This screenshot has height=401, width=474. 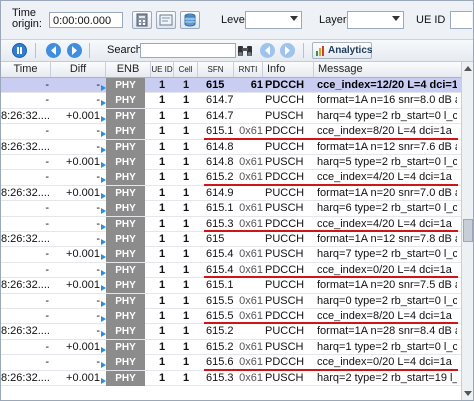 I want to click on arrow-right-icon, so click(x=74, y=50).